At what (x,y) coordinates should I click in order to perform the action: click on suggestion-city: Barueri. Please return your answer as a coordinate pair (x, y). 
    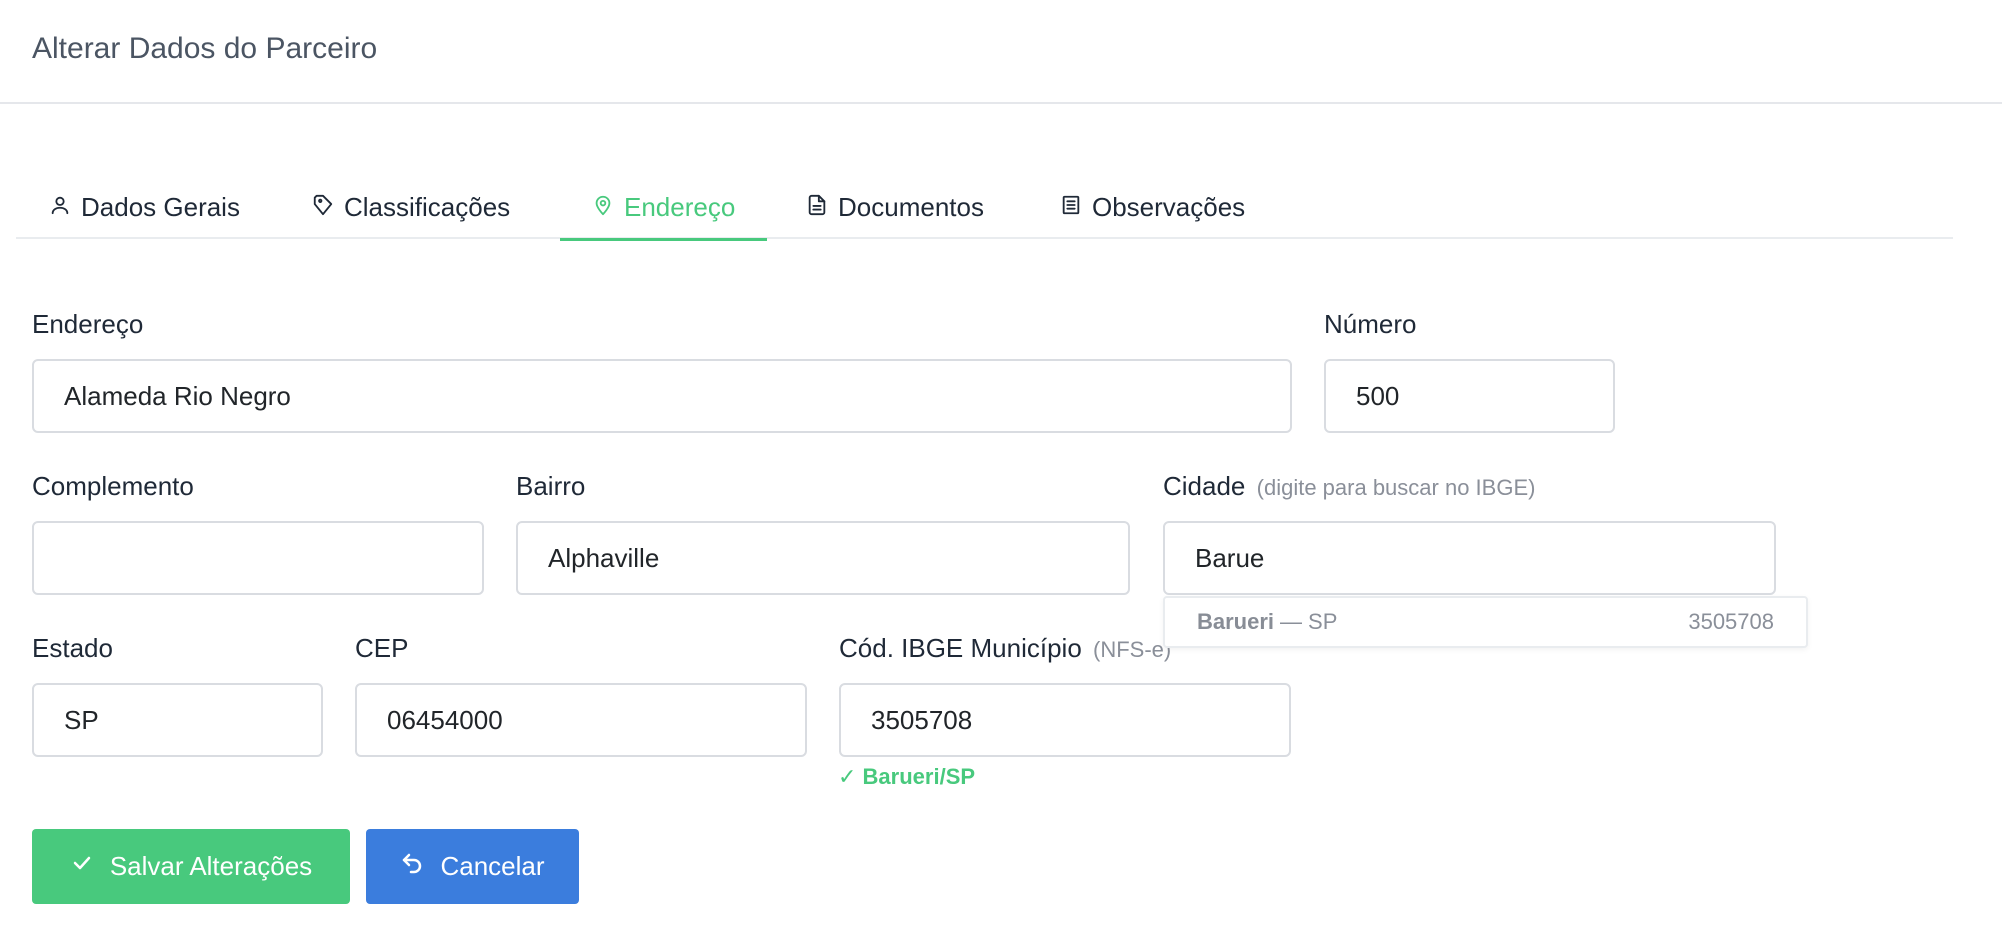
    Looking at the image, I should click on (1236, 621).